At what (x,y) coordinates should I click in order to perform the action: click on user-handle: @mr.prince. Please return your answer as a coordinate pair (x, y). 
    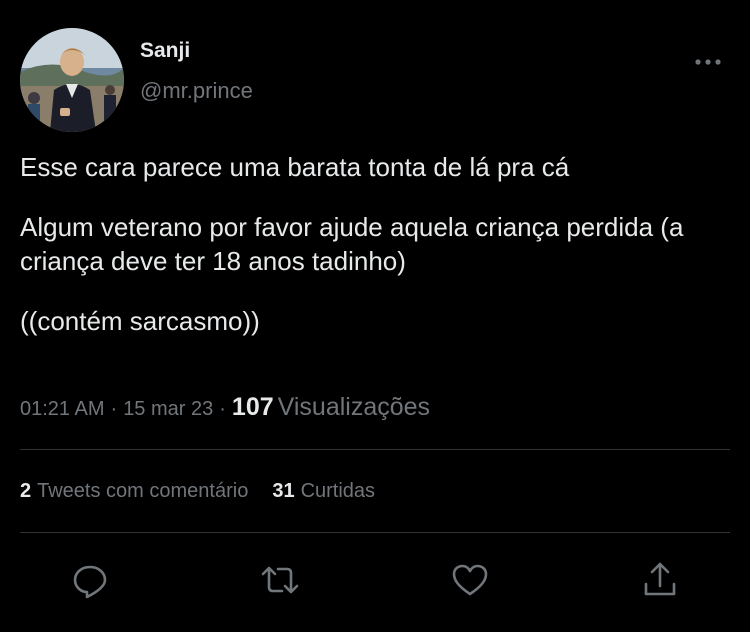
    Looking at the image, I should click on (196, 91).